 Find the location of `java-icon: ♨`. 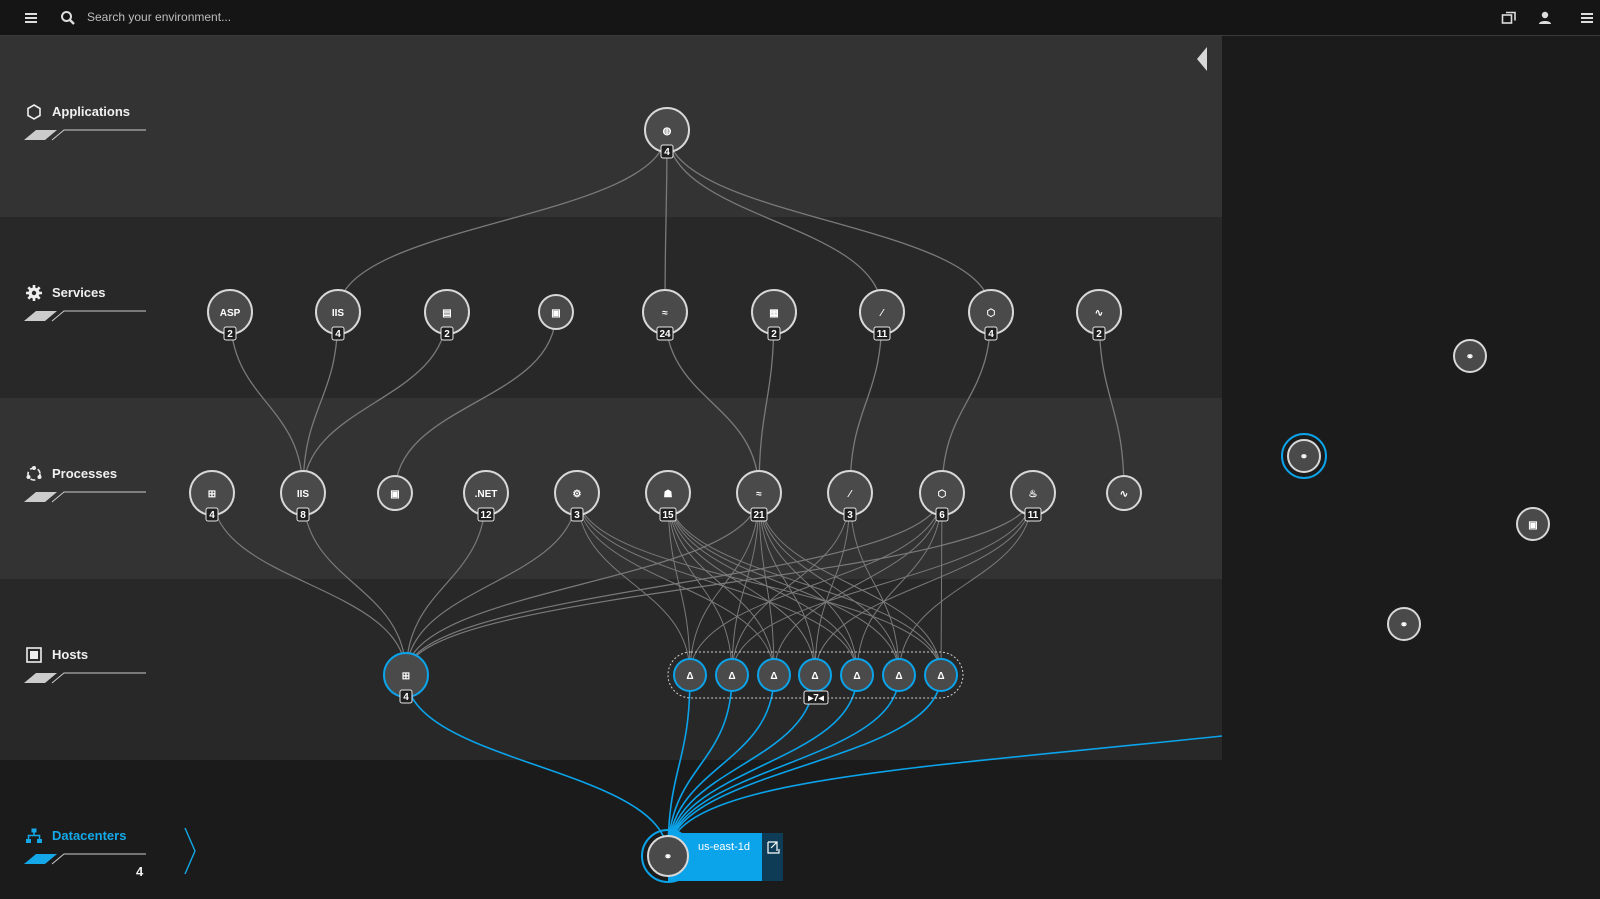

java-icon: ♨ is located at coordinates (1033, 494).